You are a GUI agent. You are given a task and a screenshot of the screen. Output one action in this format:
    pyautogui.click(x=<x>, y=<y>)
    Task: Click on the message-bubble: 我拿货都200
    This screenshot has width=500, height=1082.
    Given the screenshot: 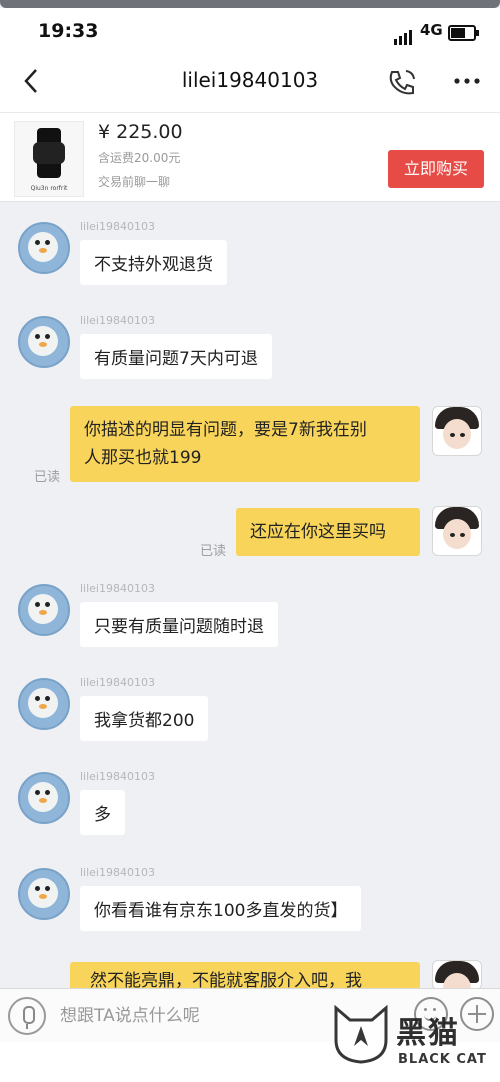 What is the action you would take?
    pyautogui.click(x=144, y=718)
    